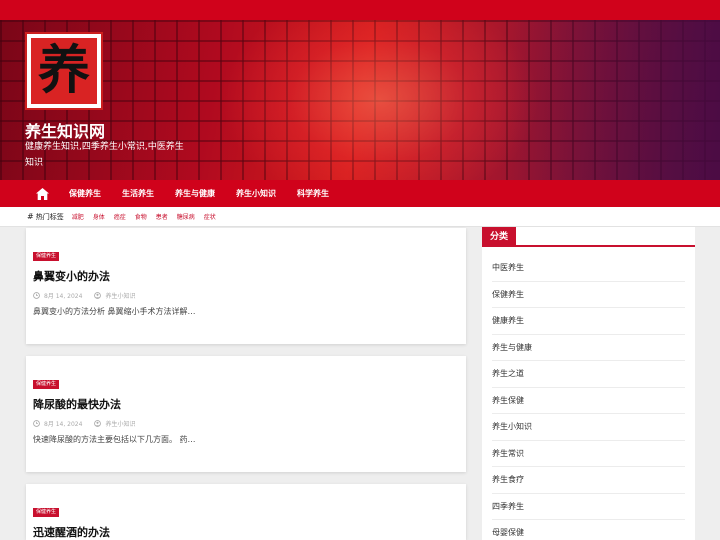  What do you see at coordinates (588, 374) in the screenshot?
I see `category-item: 养生之道` at bounding box center [588, 374].